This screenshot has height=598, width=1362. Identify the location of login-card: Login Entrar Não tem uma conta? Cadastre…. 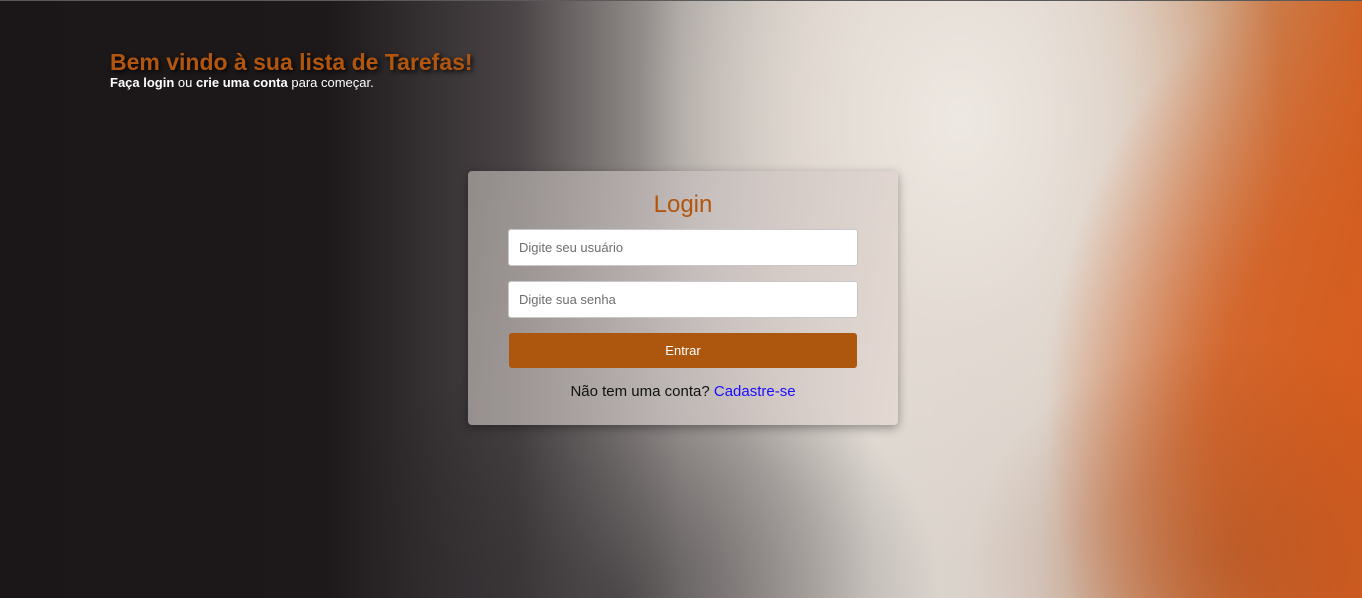
(683, 298).